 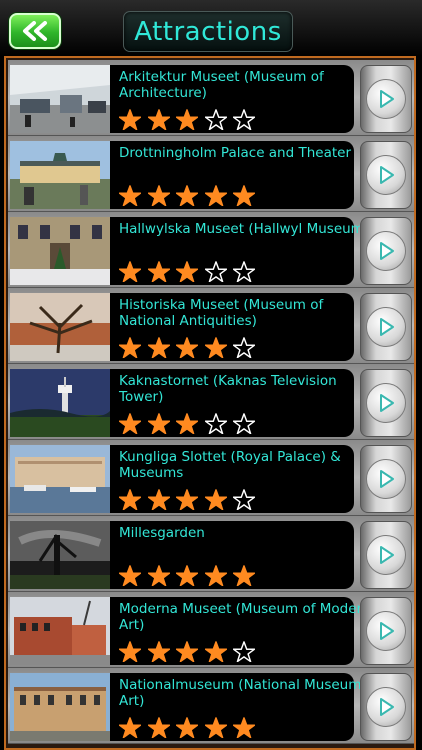 What do you see at coordinates (211, 554) in the screenshot?
I see `attraction-row: Millesgarden` at bounding box center [211, 554].